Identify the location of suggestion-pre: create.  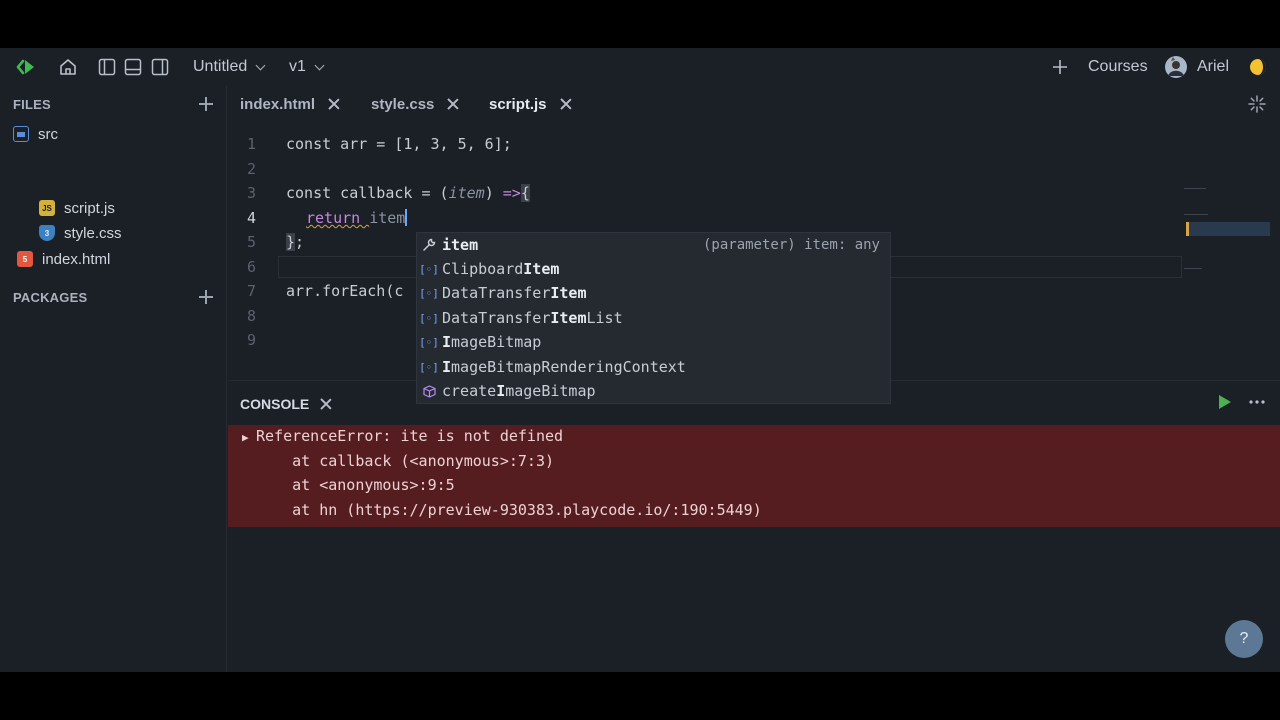
(469, 391).